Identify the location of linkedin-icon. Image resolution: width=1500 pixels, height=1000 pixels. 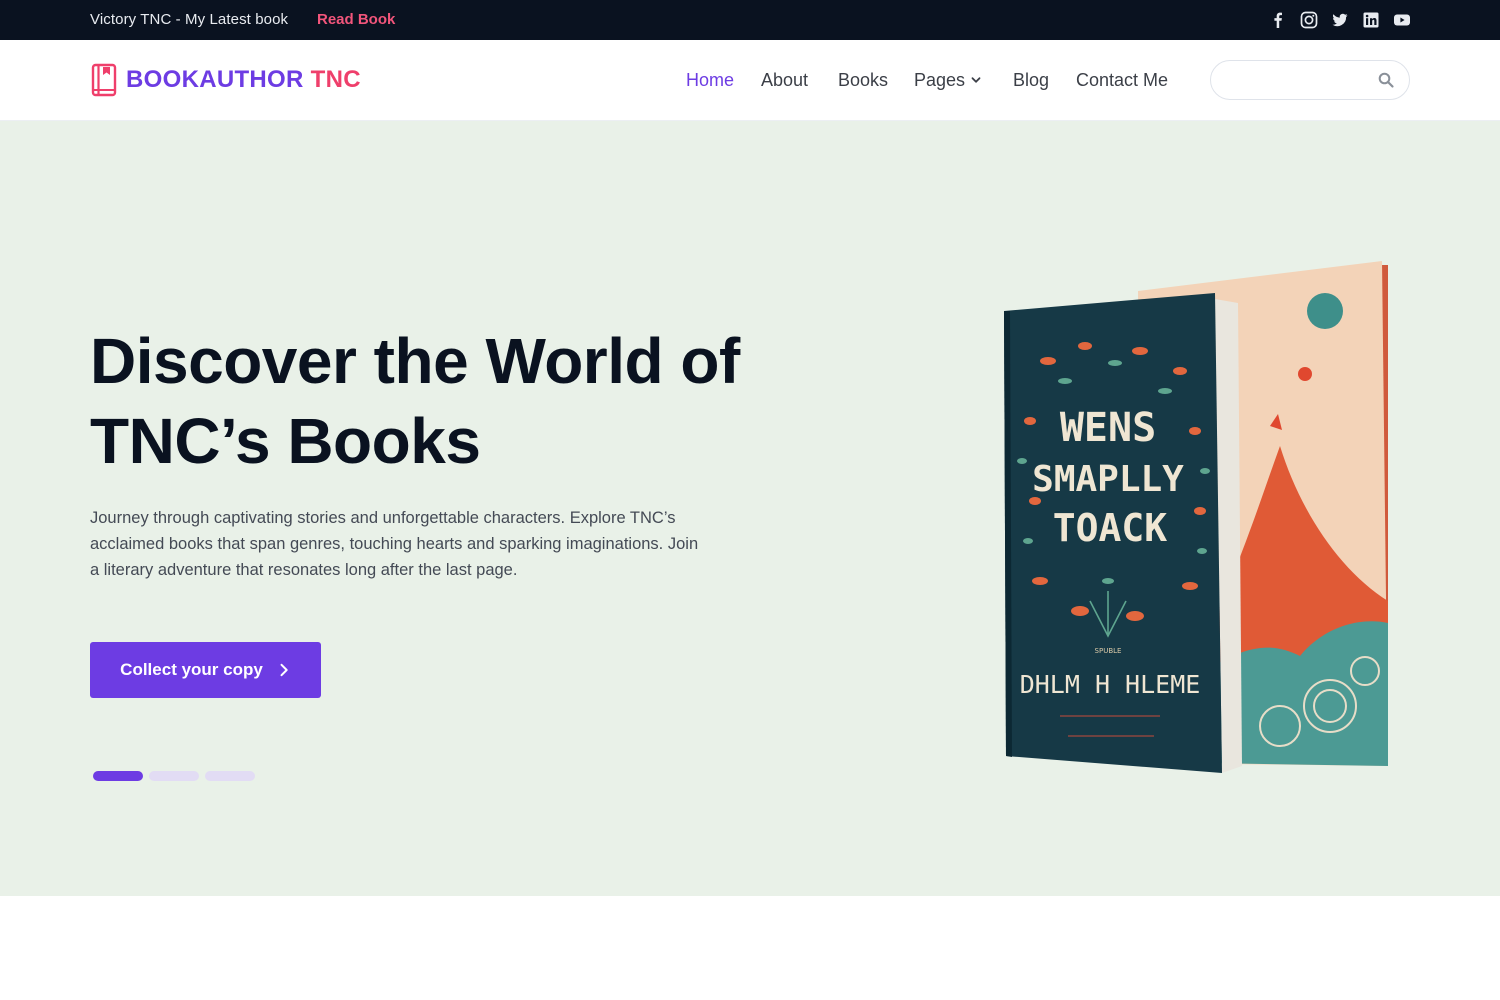
(1371, 20).